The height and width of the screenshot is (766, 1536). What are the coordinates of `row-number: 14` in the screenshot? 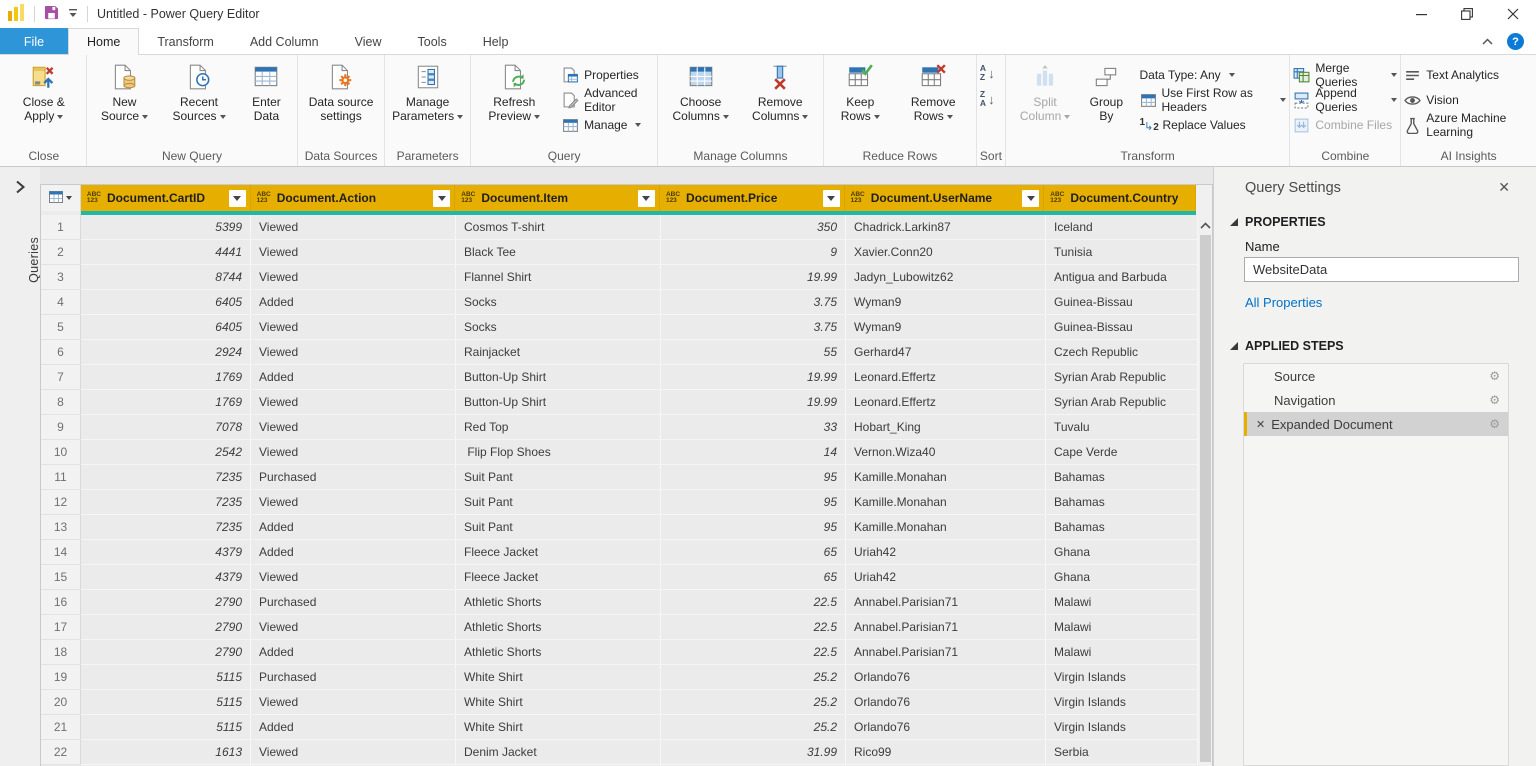 It's located at (61, 552).